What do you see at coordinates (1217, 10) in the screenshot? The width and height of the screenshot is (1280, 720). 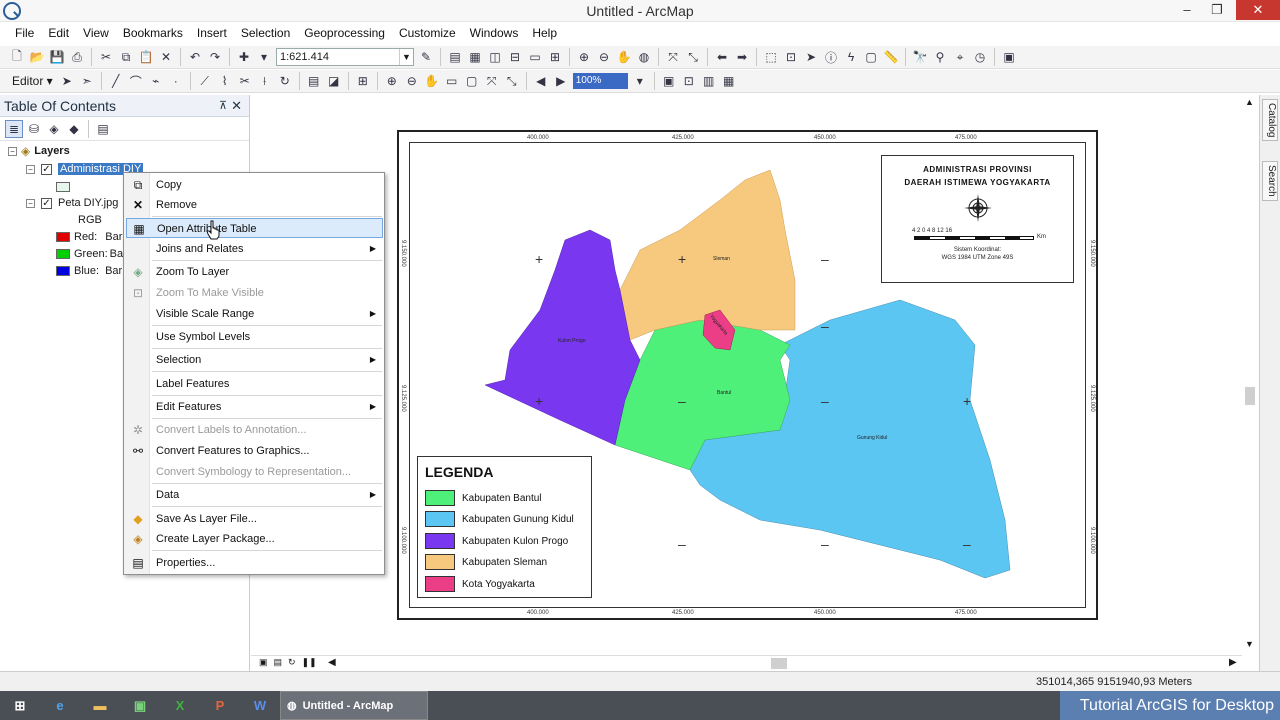 I see `restore-button: ❐` at bounding box center [1217, 10].